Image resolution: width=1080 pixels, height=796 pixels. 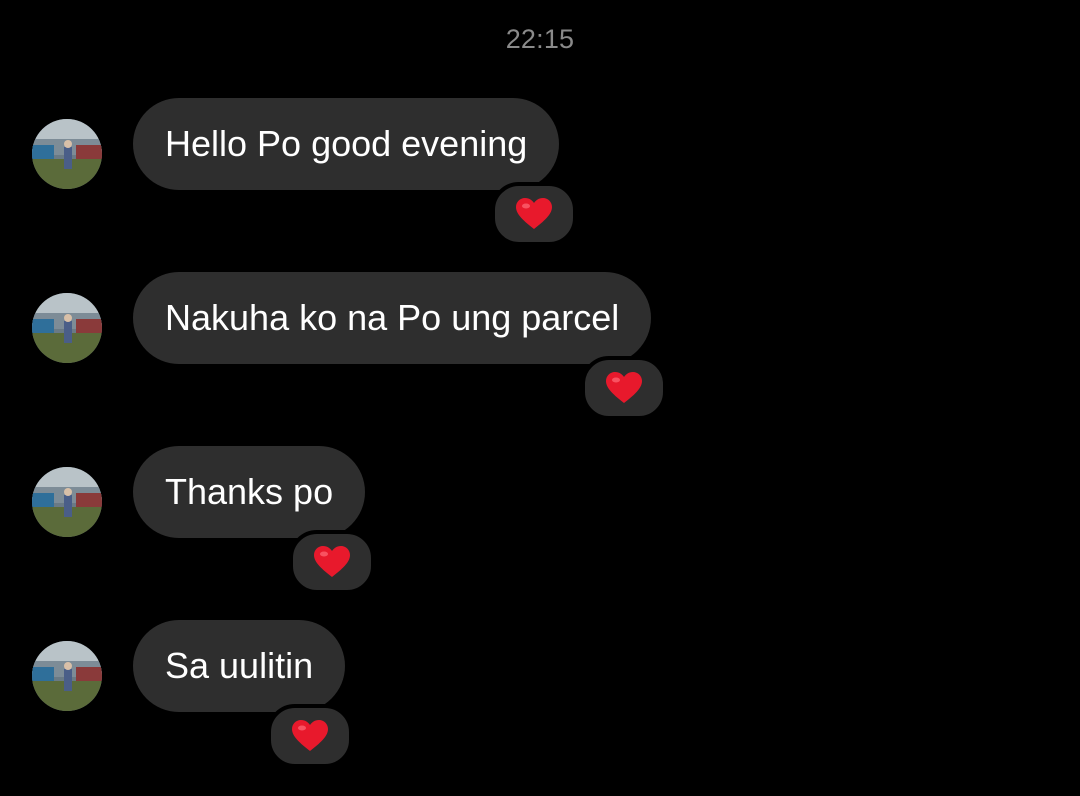 I want to click on message-text: Hello Po good evening, so click(x=346, y=143).